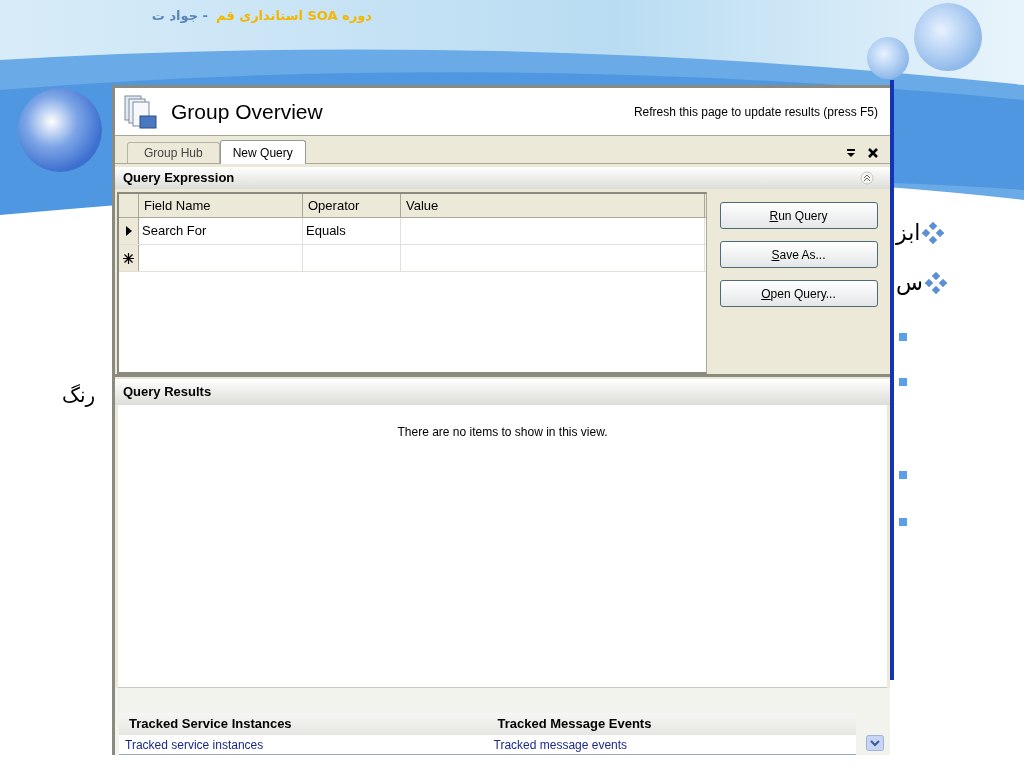 The image size is (1024, 768). Describe the element at coordinates (873, 153) in the screenshot. I see `close-icon` at that location.